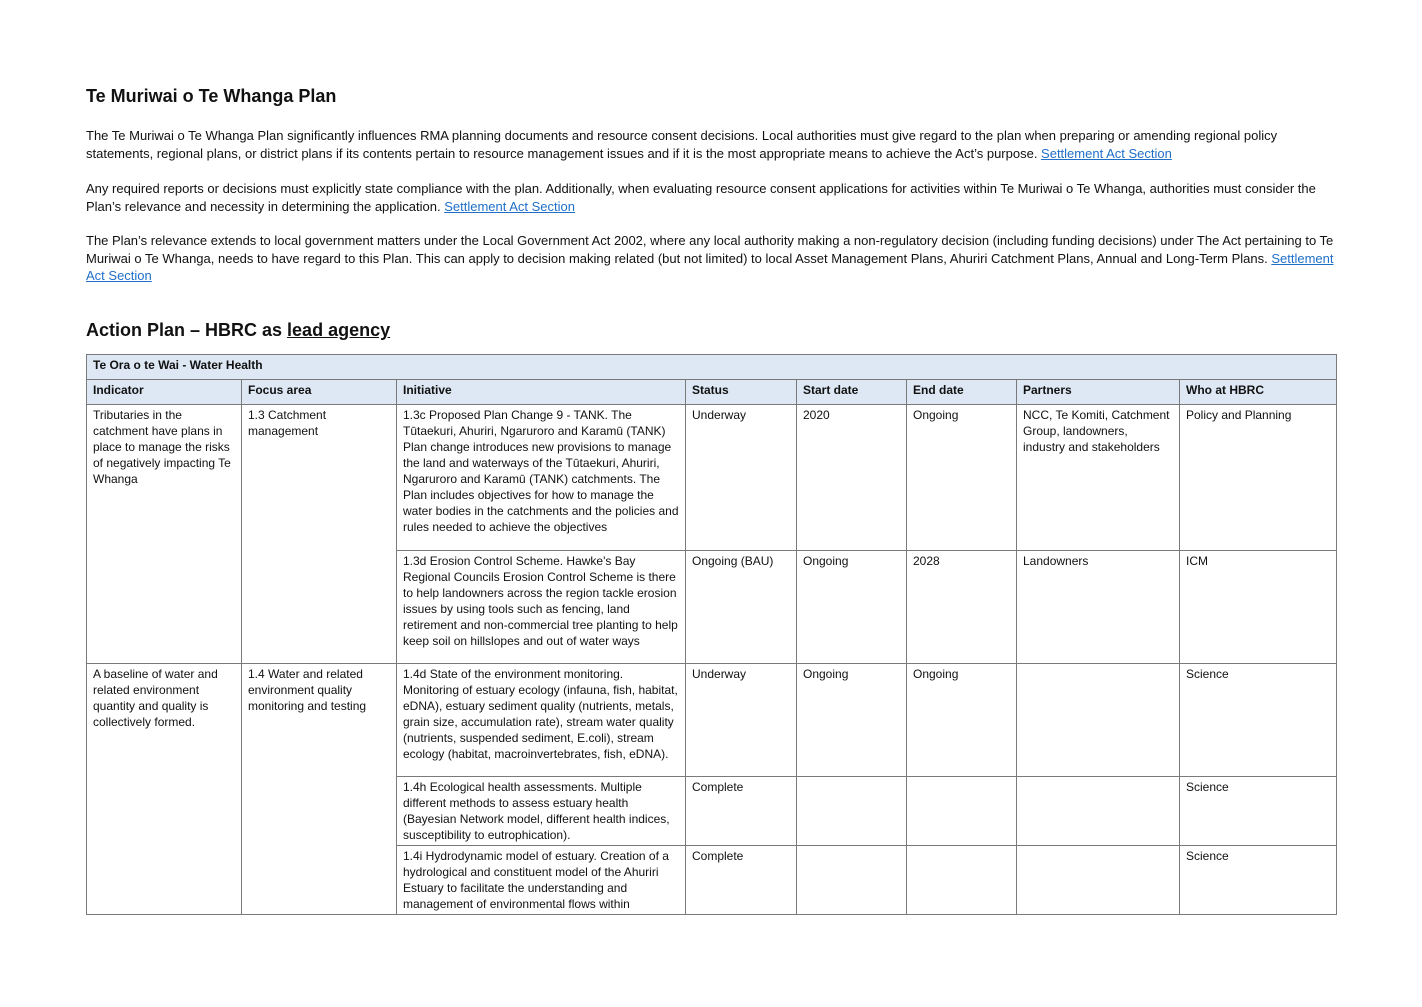  What do you see at coordinates (741, 607) in the screenshot?
I see `status-cell: Ongoing (BAU)` at bounding box center [741, 607].